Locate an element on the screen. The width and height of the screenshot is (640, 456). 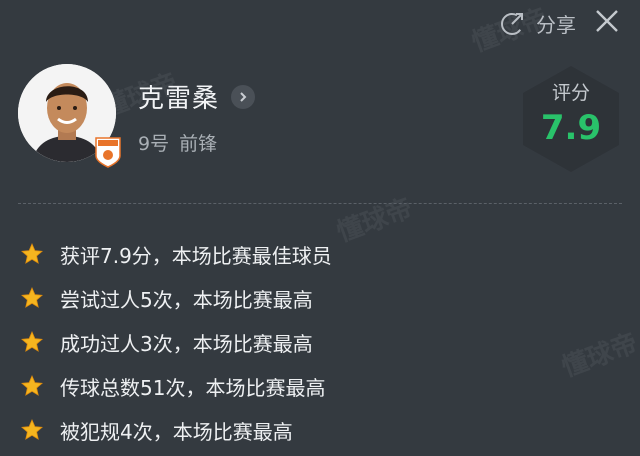
team-badge-icon is located at coordinates (108, 152).